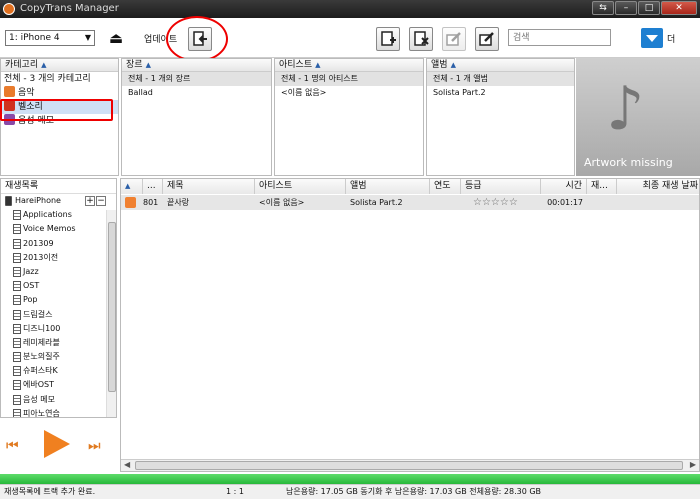 Image resolution: width=700 pixels, height=499 pixels. What do you see at coordinates (564, 186) in the screenshot?
I see `column-time: 시간` at bounding box center [564, 186].